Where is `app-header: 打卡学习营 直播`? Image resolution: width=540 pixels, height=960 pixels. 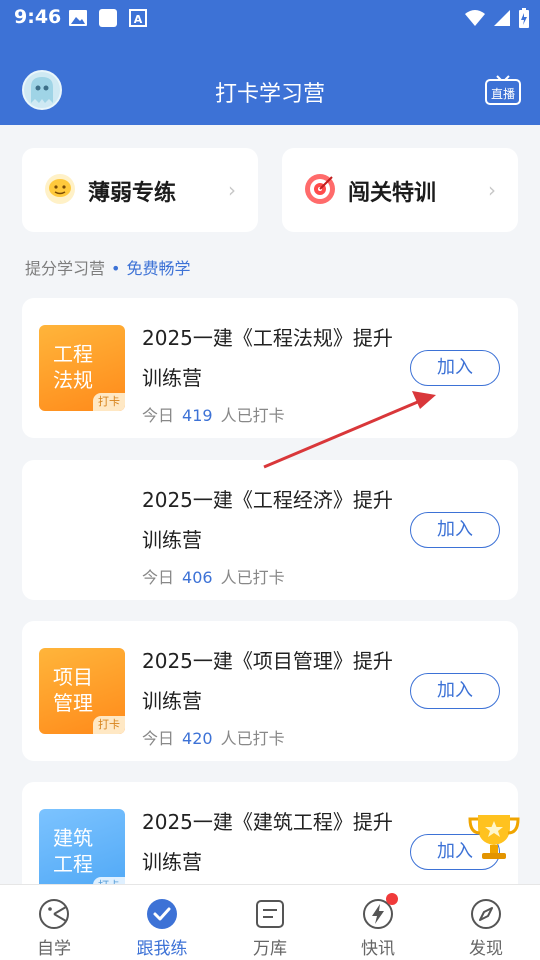 app-header: 打卡学习营 直播 is located at coordinates (270, 80).